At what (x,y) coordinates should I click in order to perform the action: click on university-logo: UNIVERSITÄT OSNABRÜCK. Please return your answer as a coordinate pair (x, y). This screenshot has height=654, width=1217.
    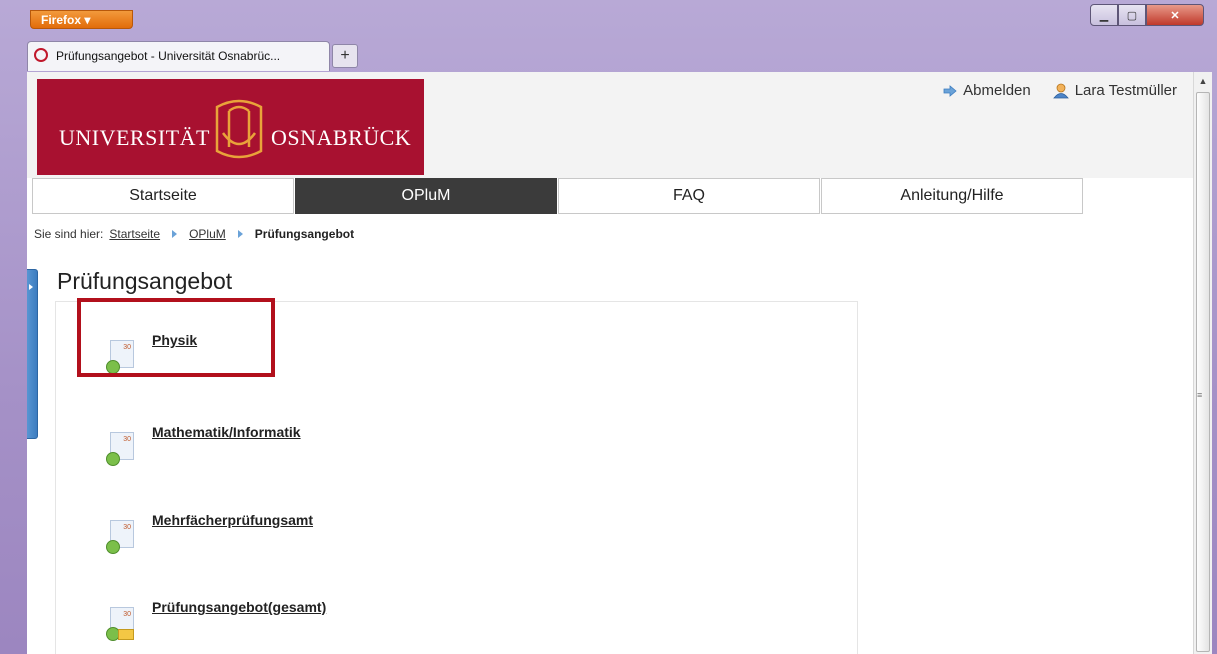
    Looking at the image, I should click on (230, 127).